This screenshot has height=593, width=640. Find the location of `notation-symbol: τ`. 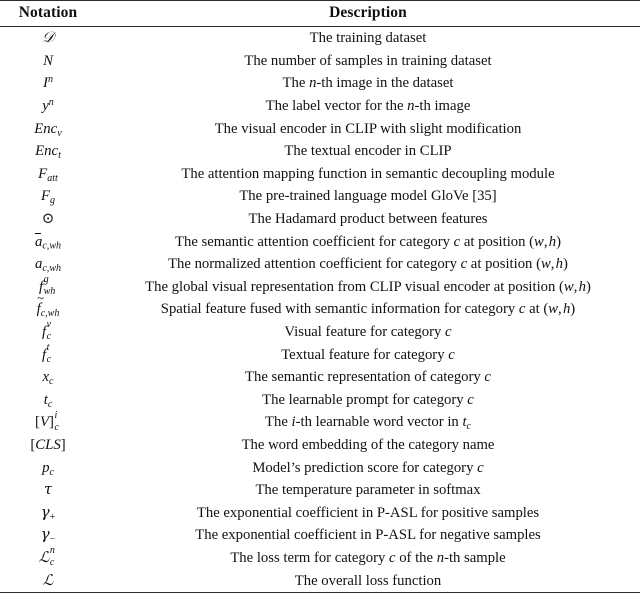

notation-symbol: τ is located at coordinates (48, 490).